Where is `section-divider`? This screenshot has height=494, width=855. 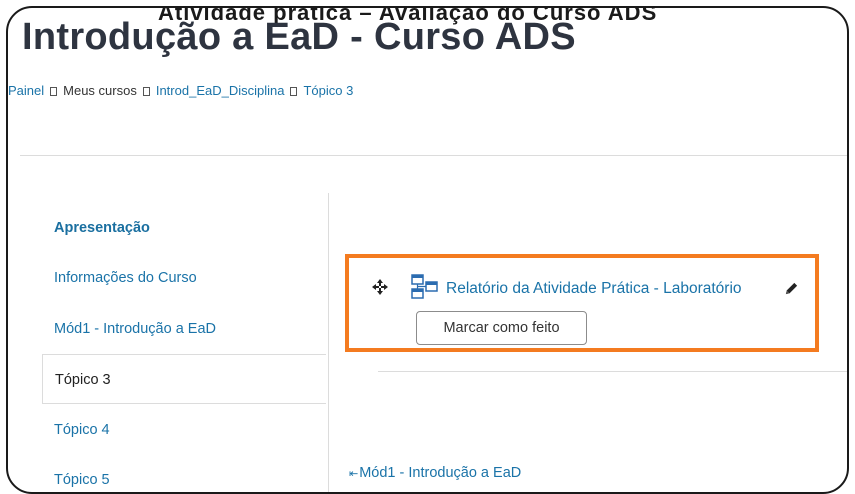
section-divider is located at coordinates (612, 371).